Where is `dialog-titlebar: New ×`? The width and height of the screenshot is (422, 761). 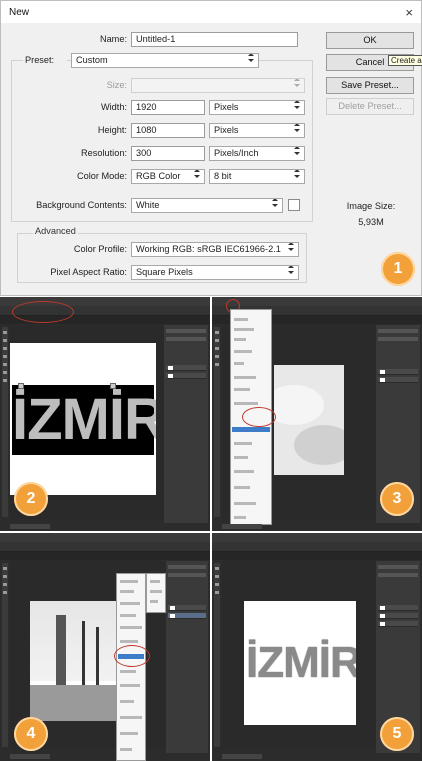
dialog-titlebar: New × is located at coordinates (211, 12).